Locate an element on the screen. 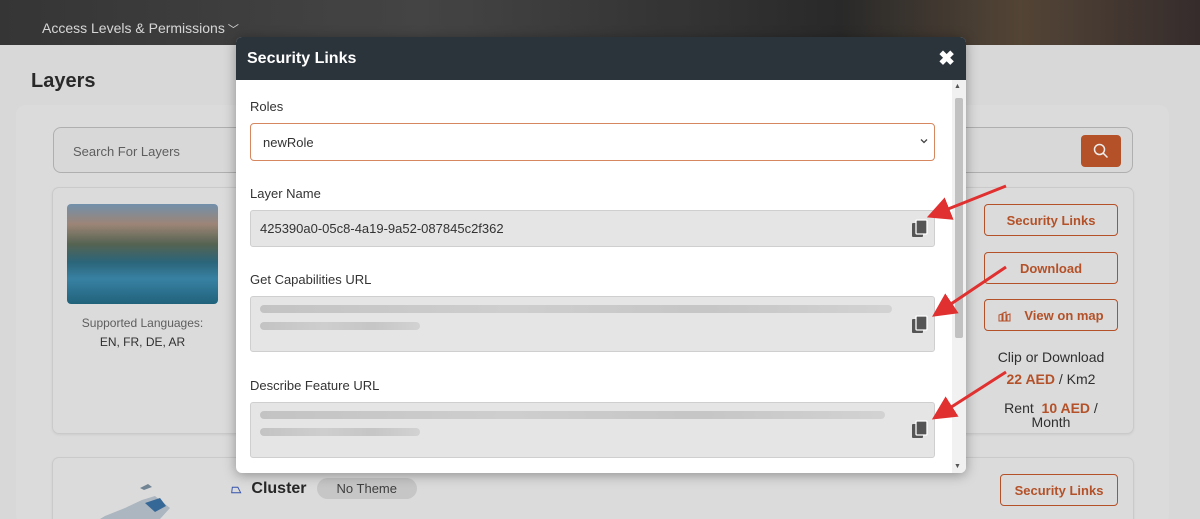 The image size is (1200, 519). annotation-arrows is located at coordinates (966, 302).